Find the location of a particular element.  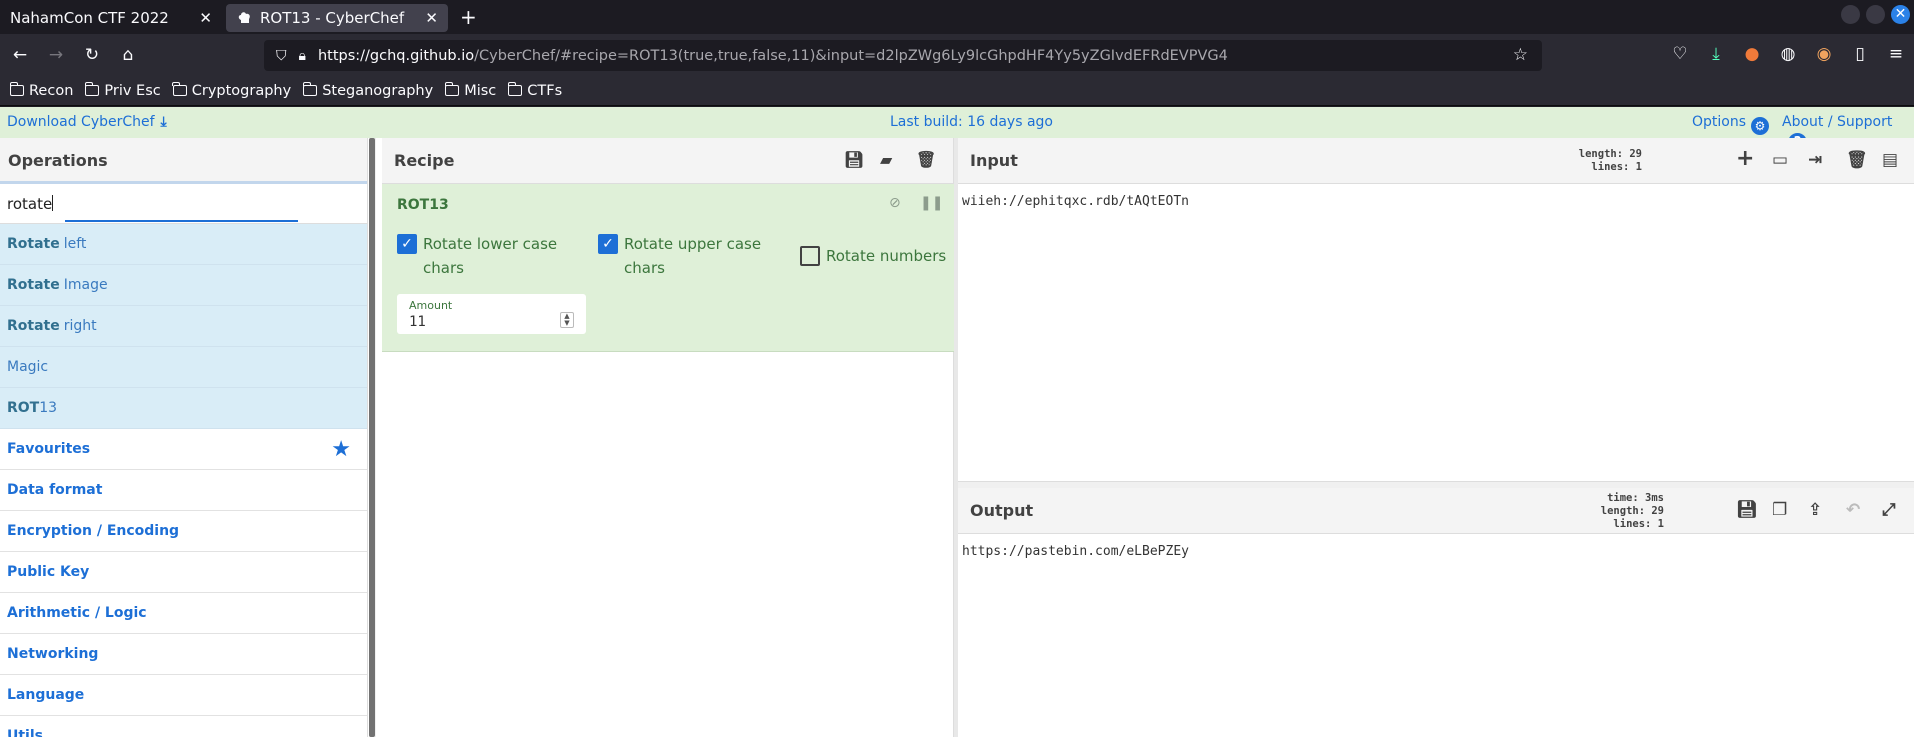

bookmark-folder: CTFs is located at coordinates (535, 90).